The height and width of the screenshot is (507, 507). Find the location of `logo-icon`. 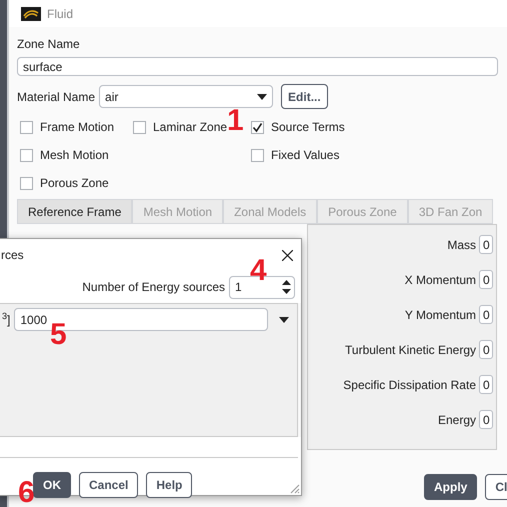

logo-icon is located at coordinates (31, 13).